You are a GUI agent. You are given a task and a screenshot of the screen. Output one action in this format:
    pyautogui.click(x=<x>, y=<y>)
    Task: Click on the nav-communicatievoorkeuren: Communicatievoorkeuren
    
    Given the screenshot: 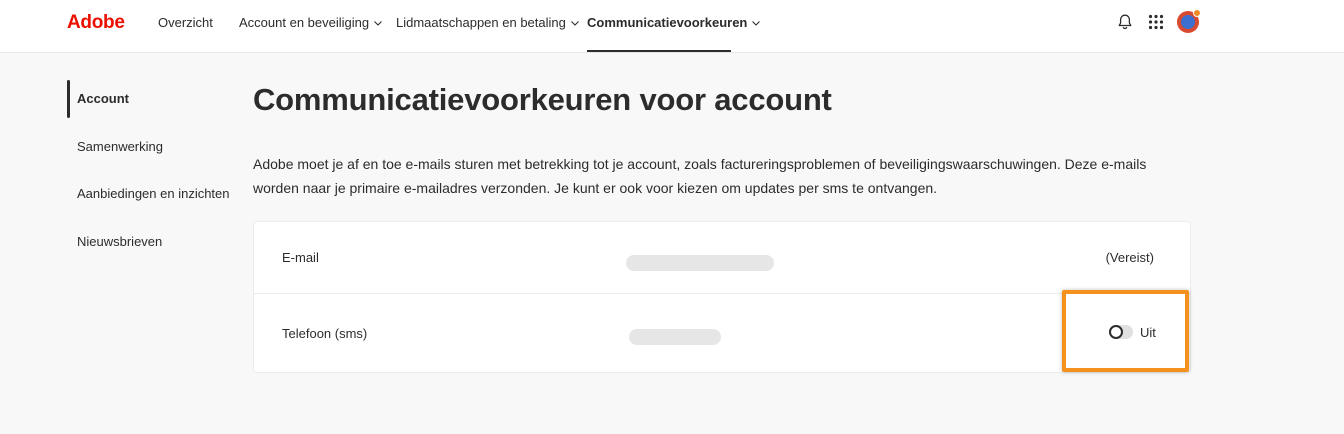 What is the action you would take?
    pyautogui.click(x=674, y=22)
    